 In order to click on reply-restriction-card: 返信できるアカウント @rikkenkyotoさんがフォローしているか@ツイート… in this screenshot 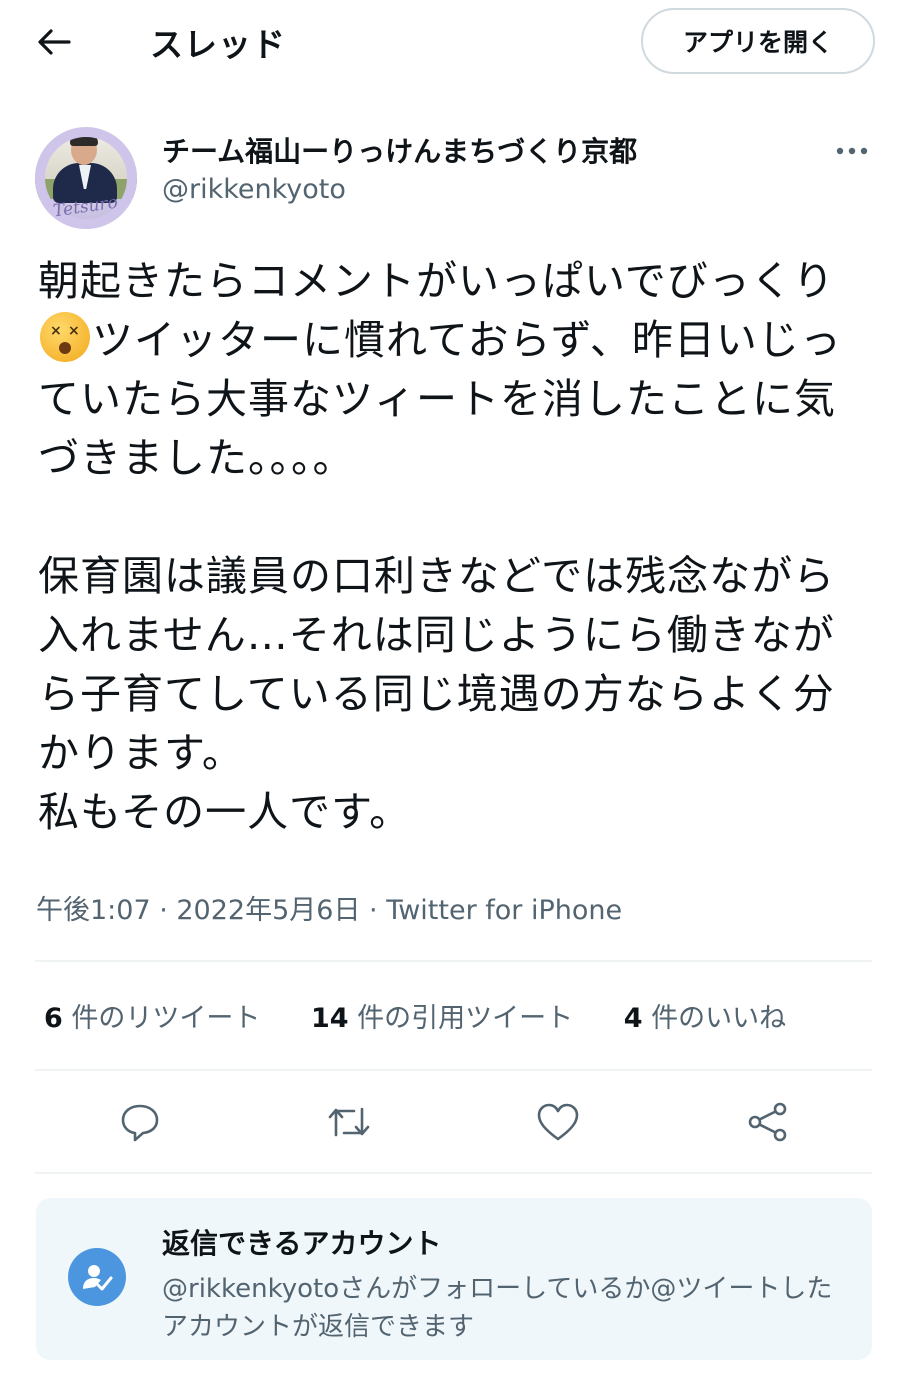, I will do `click(454, 1279)`.